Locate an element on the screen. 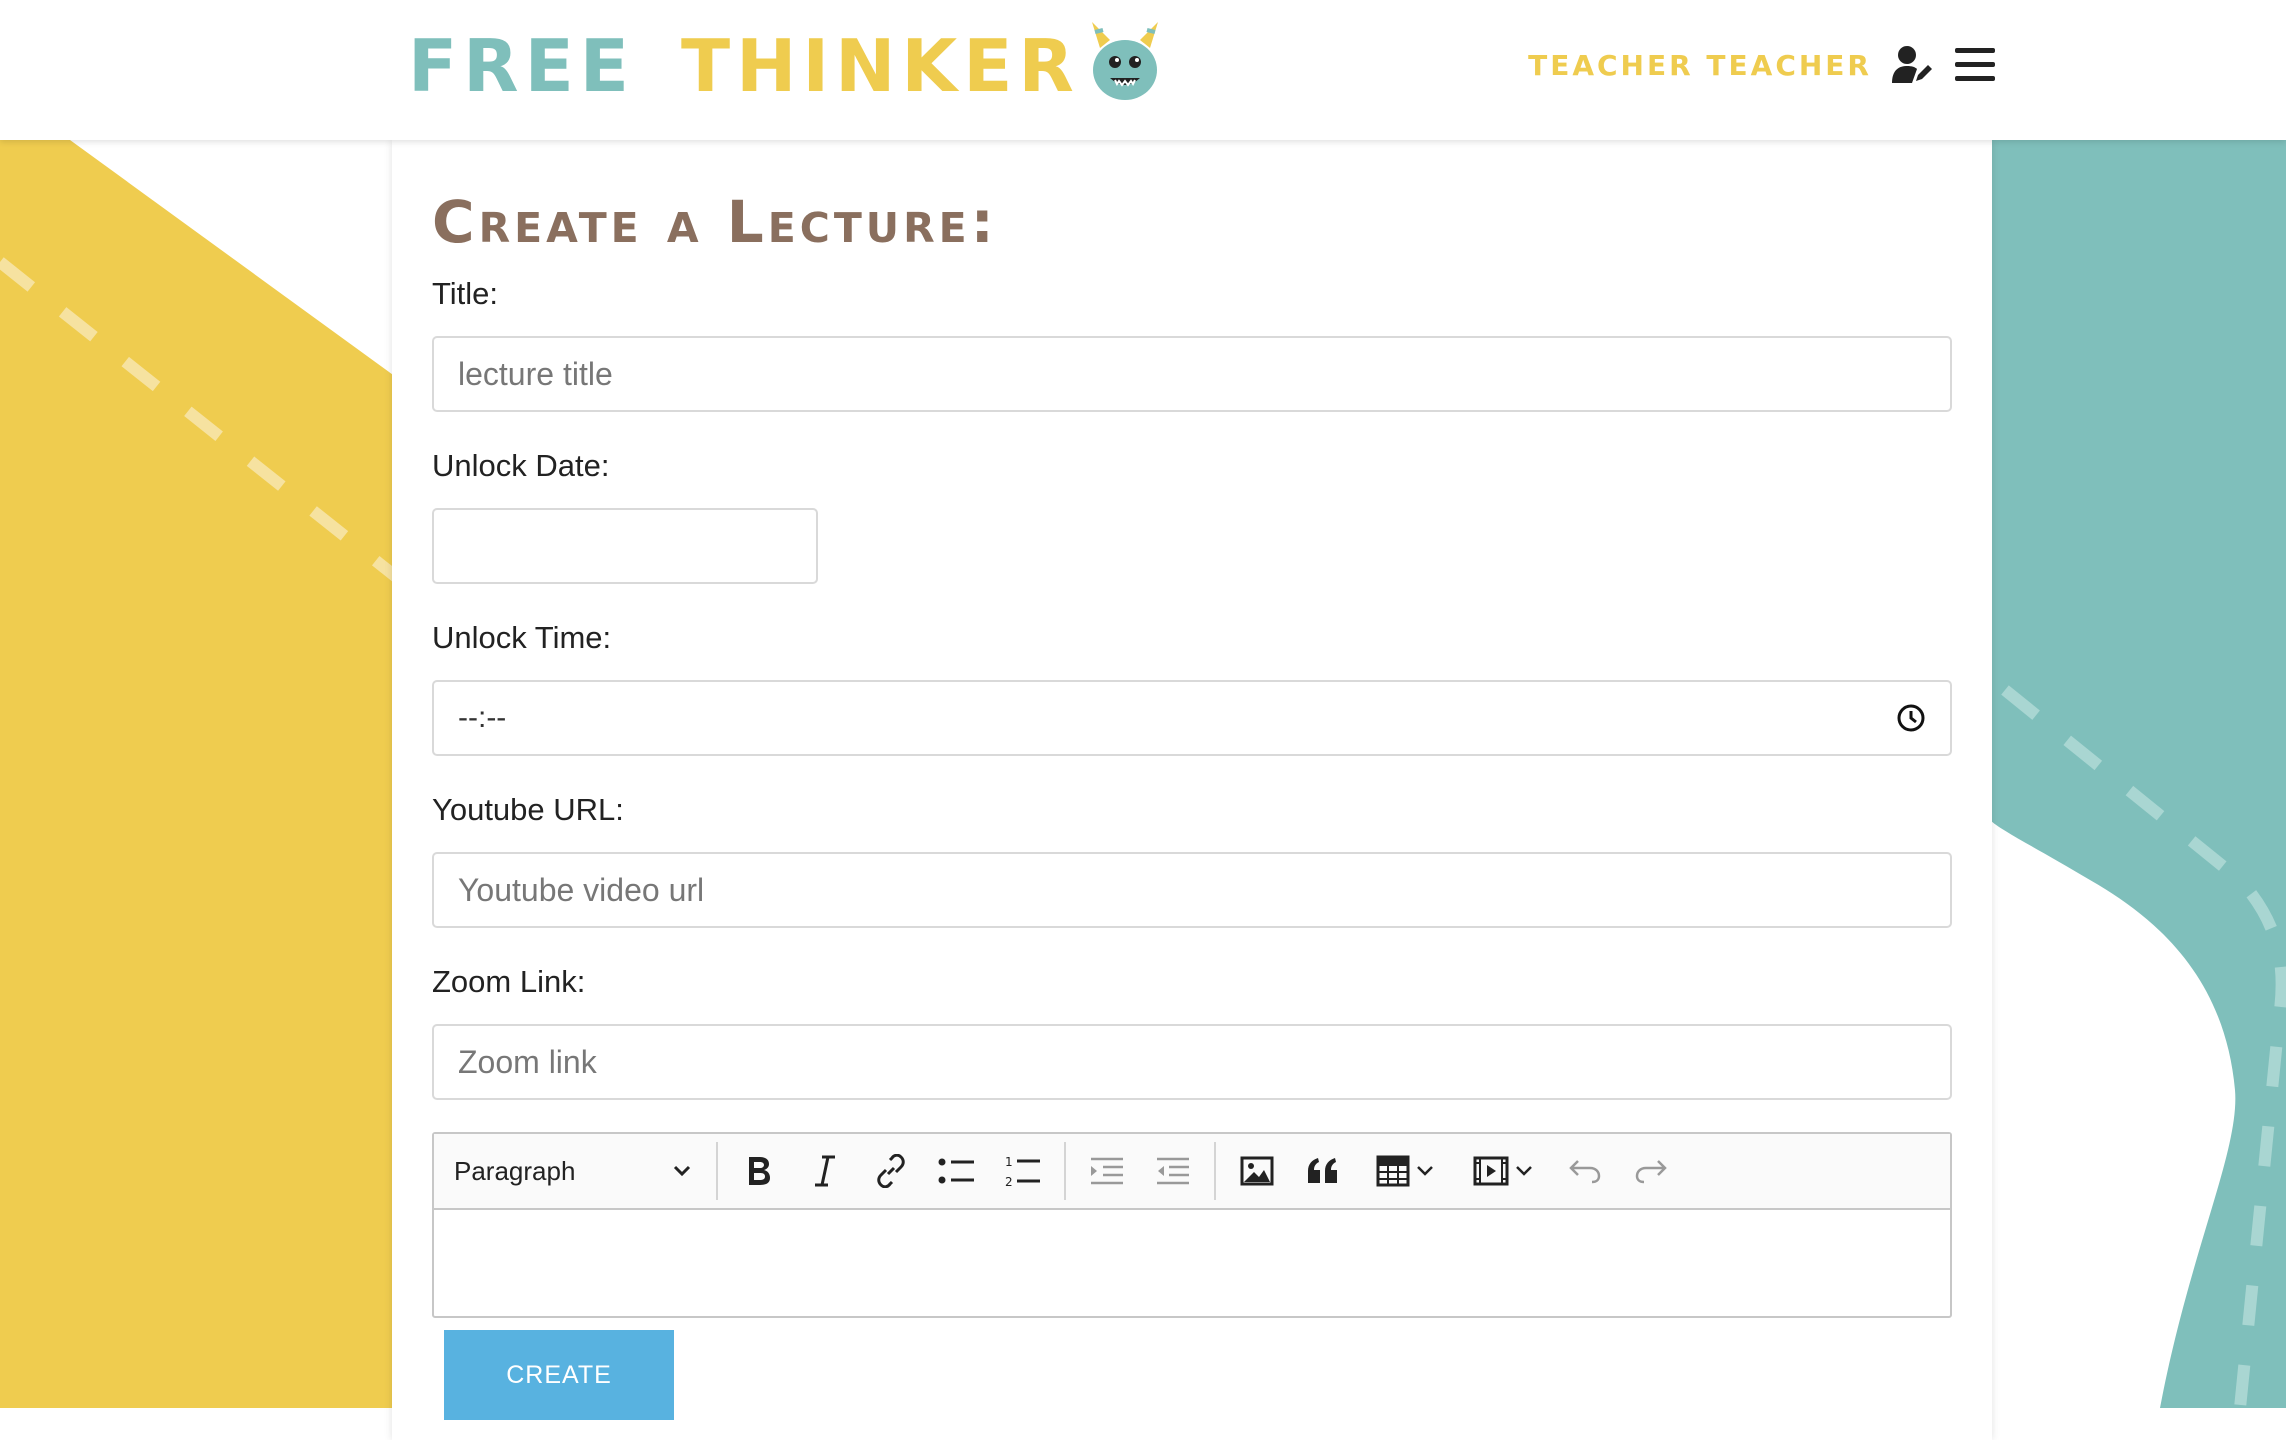 The width and height of the screenshot is (2286, 1440). title-label: Title: is located at coordinates (465, 293).